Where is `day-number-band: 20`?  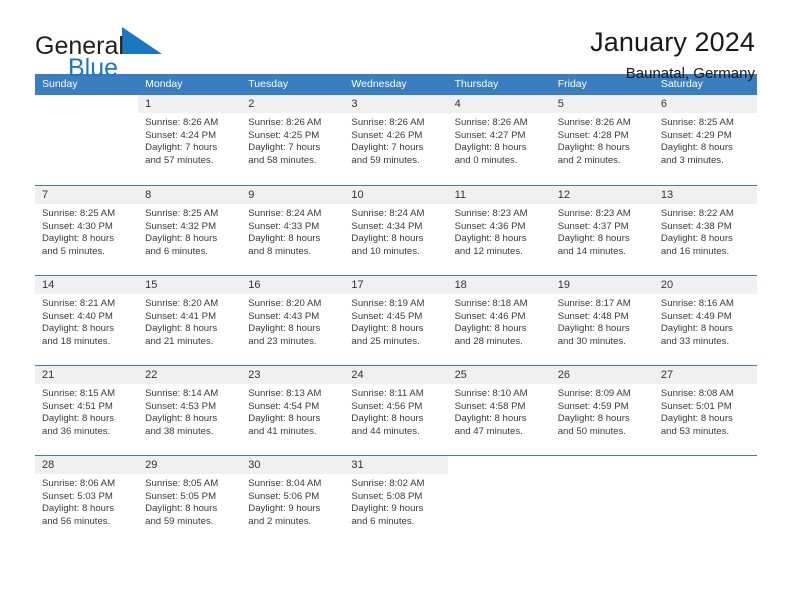 day-number-band: 20 is located at coordinates (705, 285).